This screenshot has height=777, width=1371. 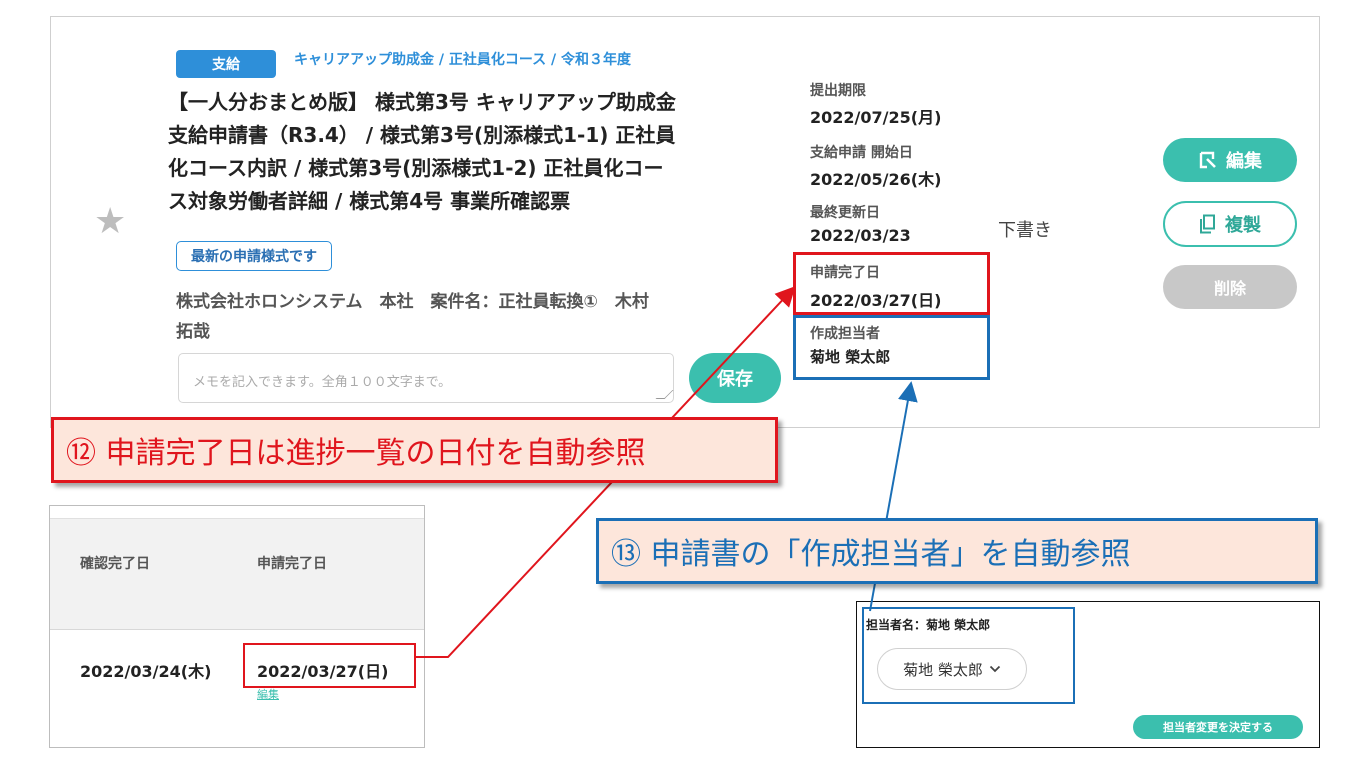 What do you see at coordinates (268, 694) in the screenshot?
I see `edit-link: 編集` at bounding box center [268, 694].